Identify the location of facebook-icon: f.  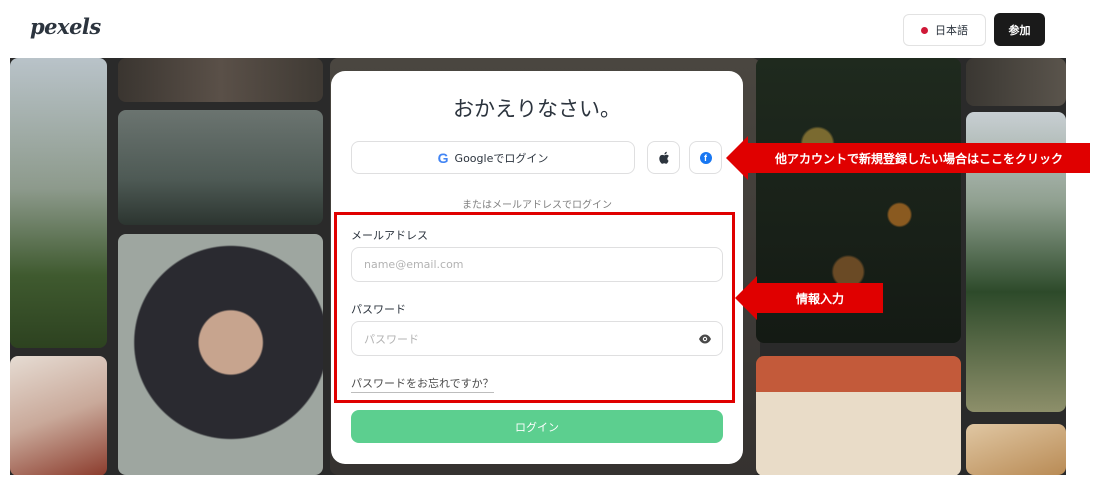
(705, 157).